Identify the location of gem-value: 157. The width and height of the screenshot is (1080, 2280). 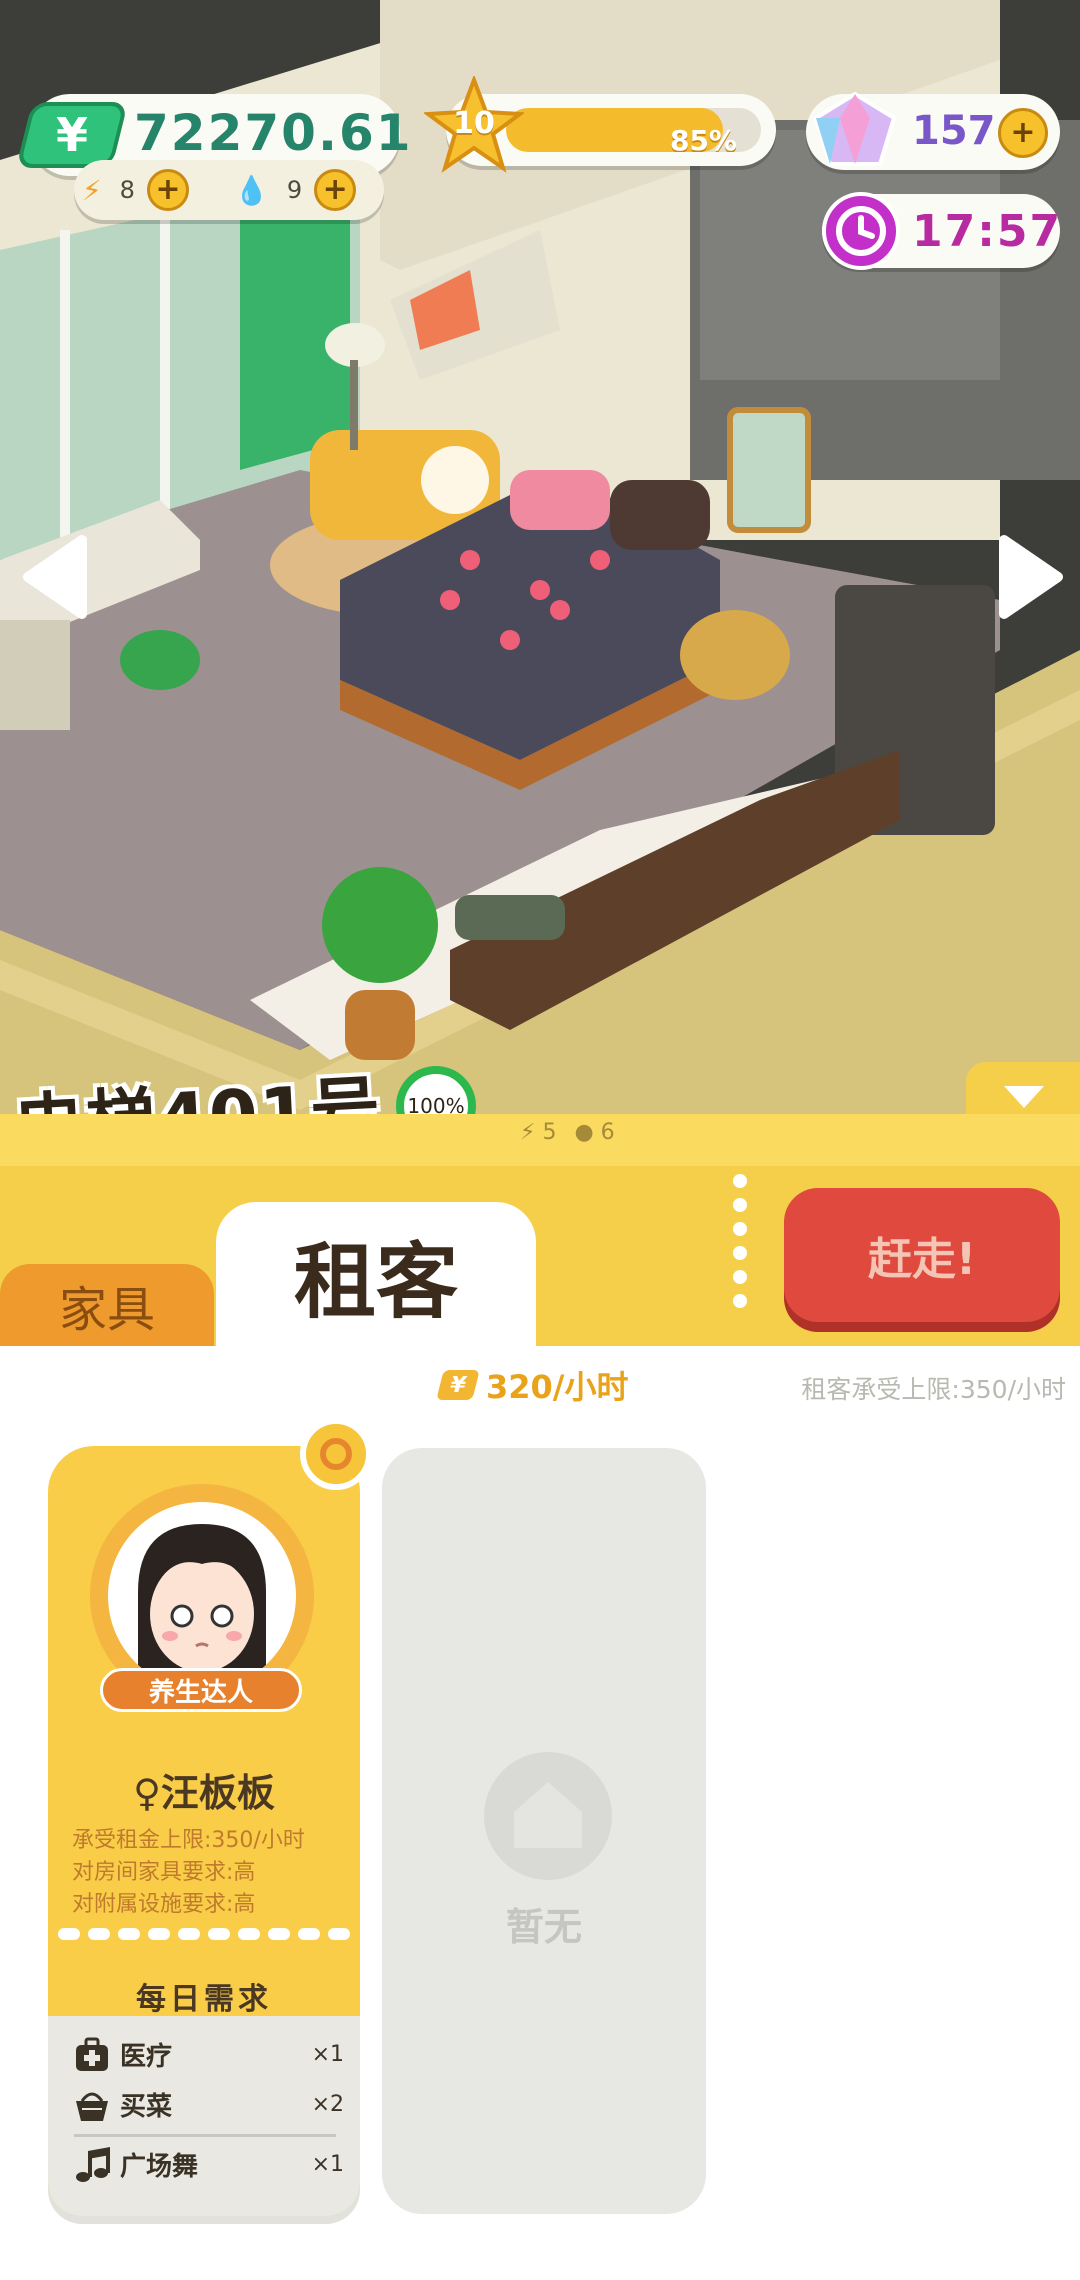
(954, 131).